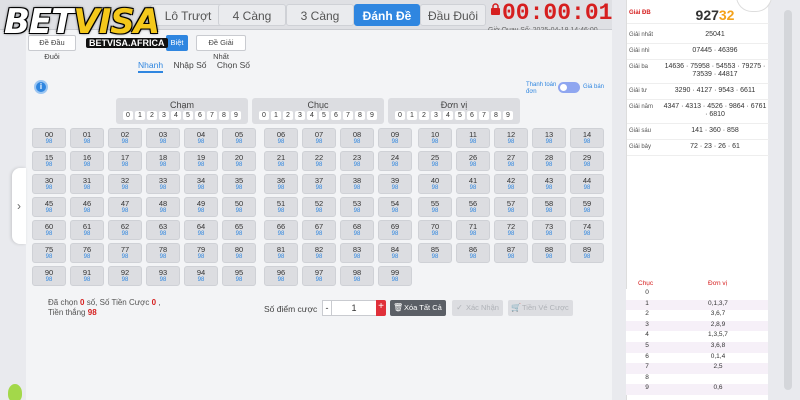 The image size is (800, 400). I want to click on number-cell: 16 98, so click(87, 161).